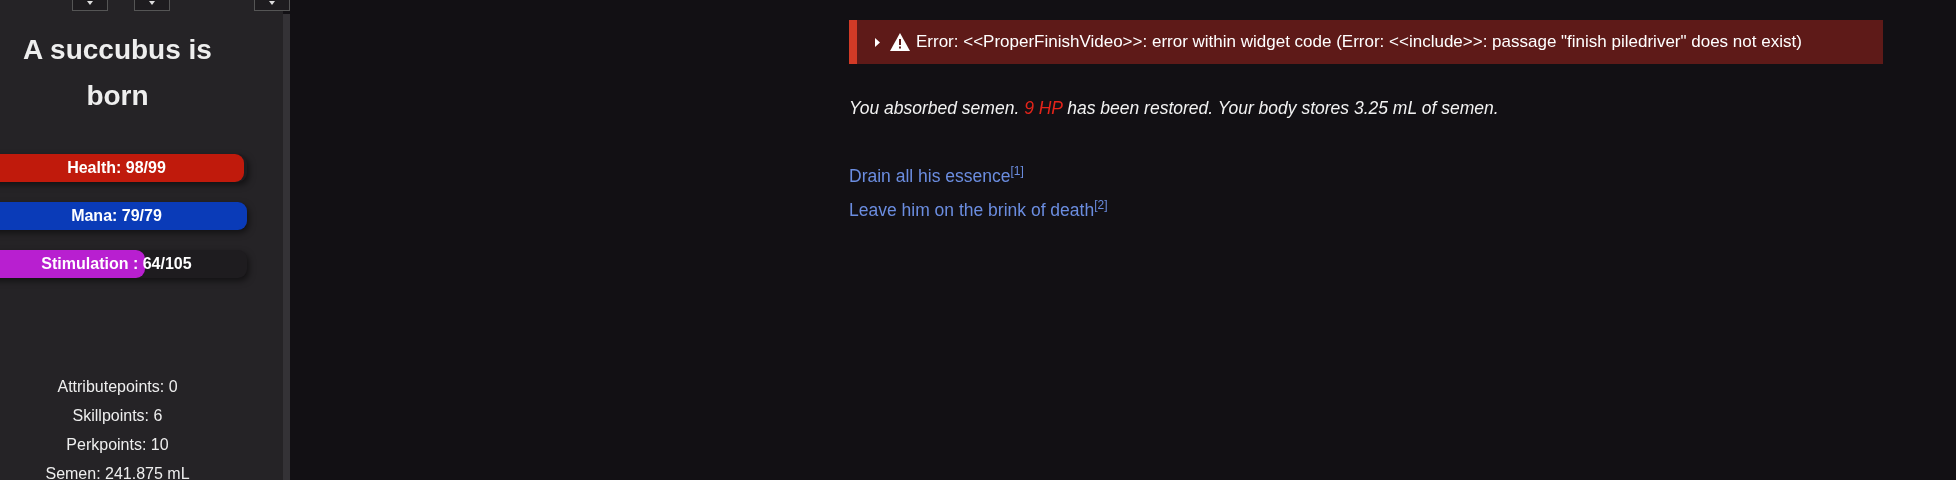  I want to click on stat-text: Semen: 241.875 mL, so click(117, 472).